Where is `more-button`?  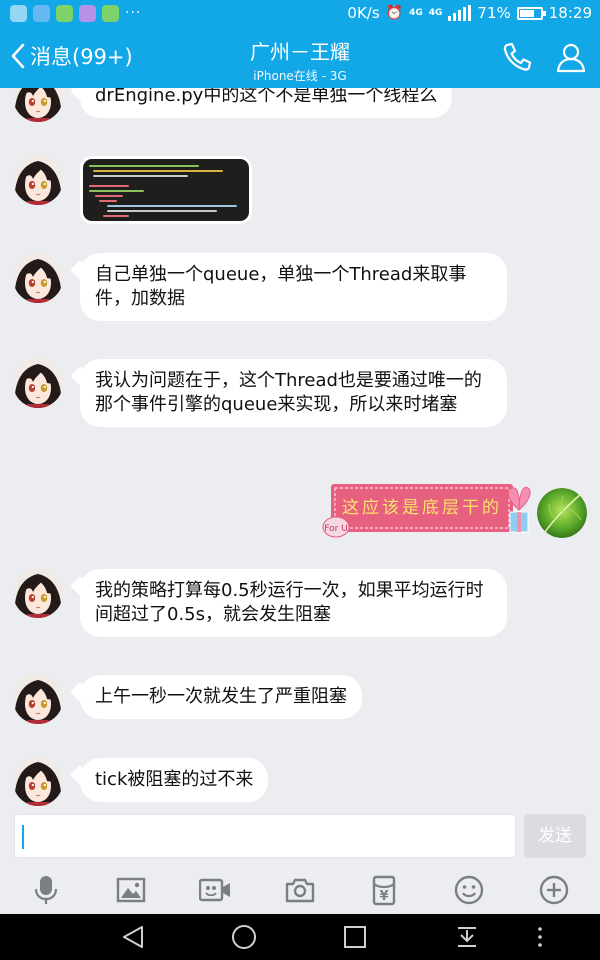 more-button is located at coordinates (554, 890).